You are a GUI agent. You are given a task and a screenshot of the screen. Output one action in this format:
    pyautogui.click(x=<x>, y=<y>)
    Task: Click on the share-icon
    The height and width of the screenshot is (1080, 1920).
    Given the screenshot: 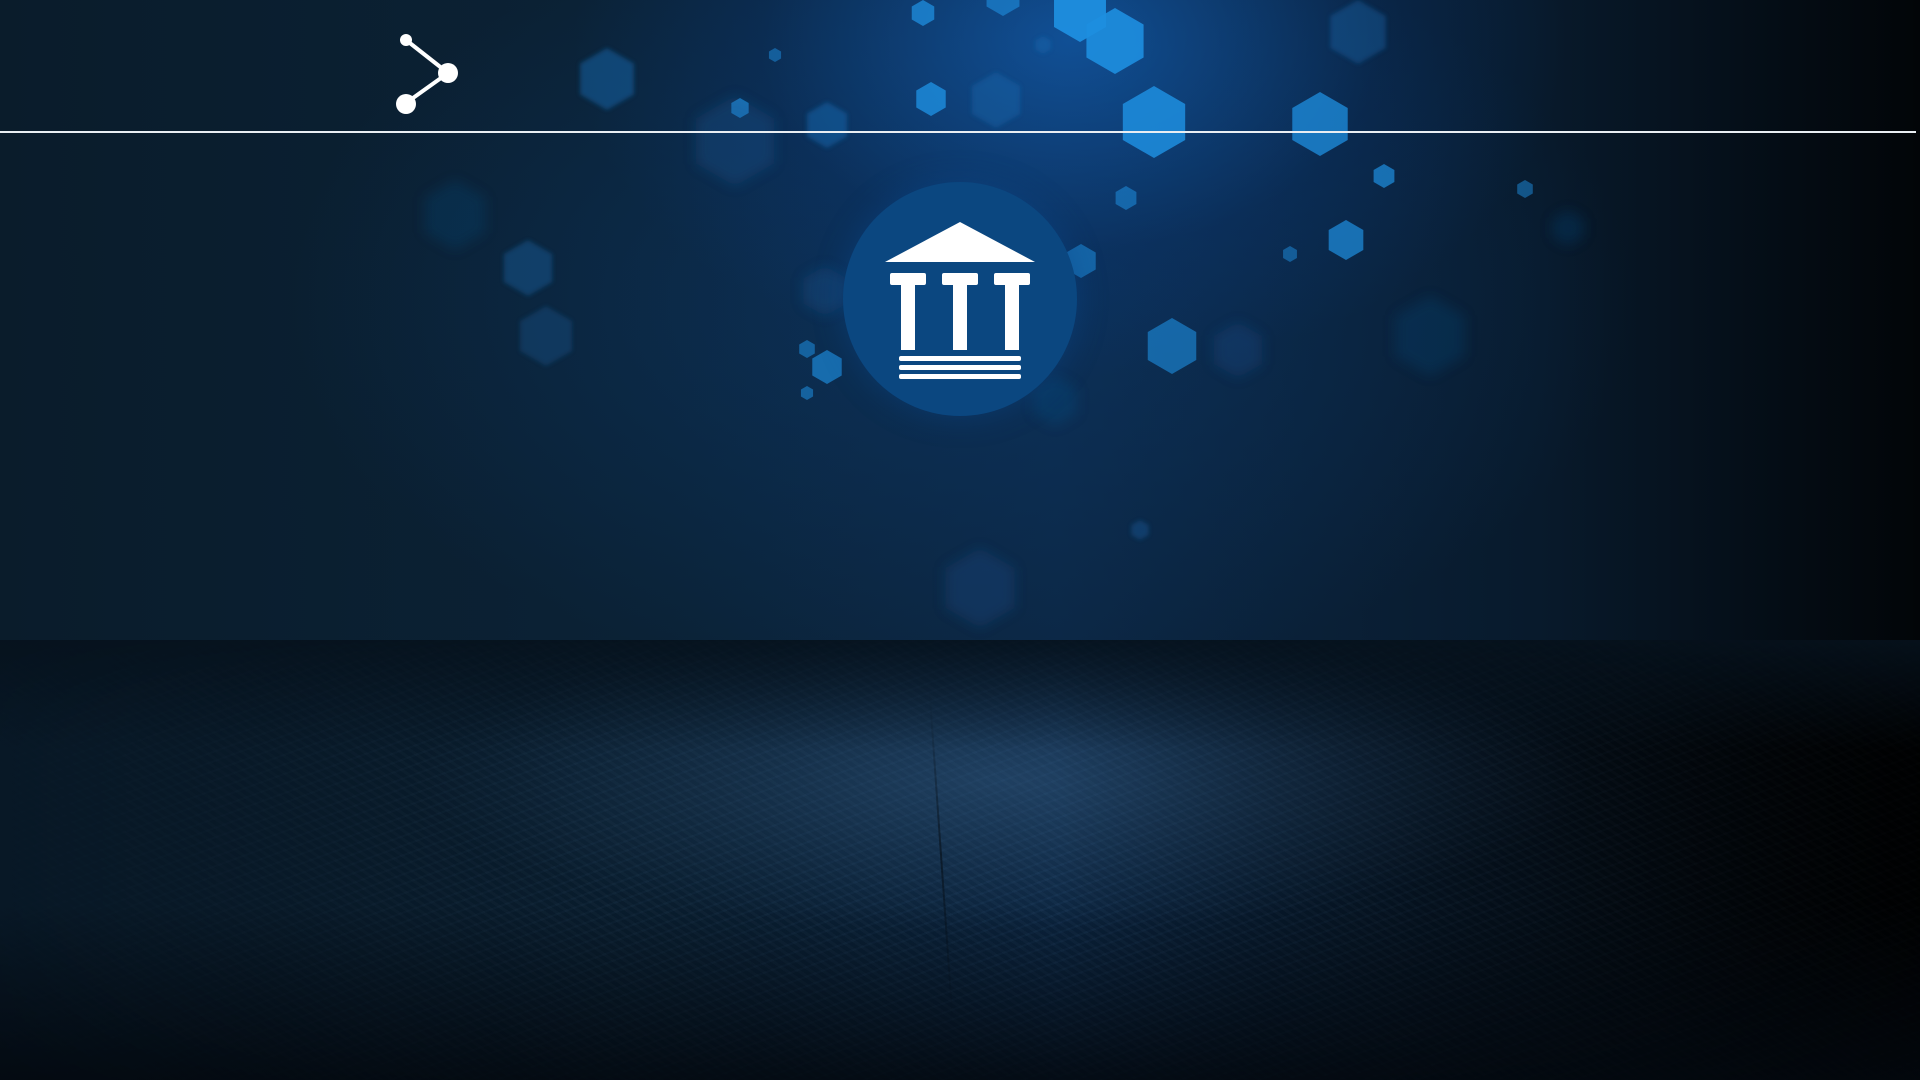 What is the action you would take?
    pyautogui.click(x=430, y=75)
    